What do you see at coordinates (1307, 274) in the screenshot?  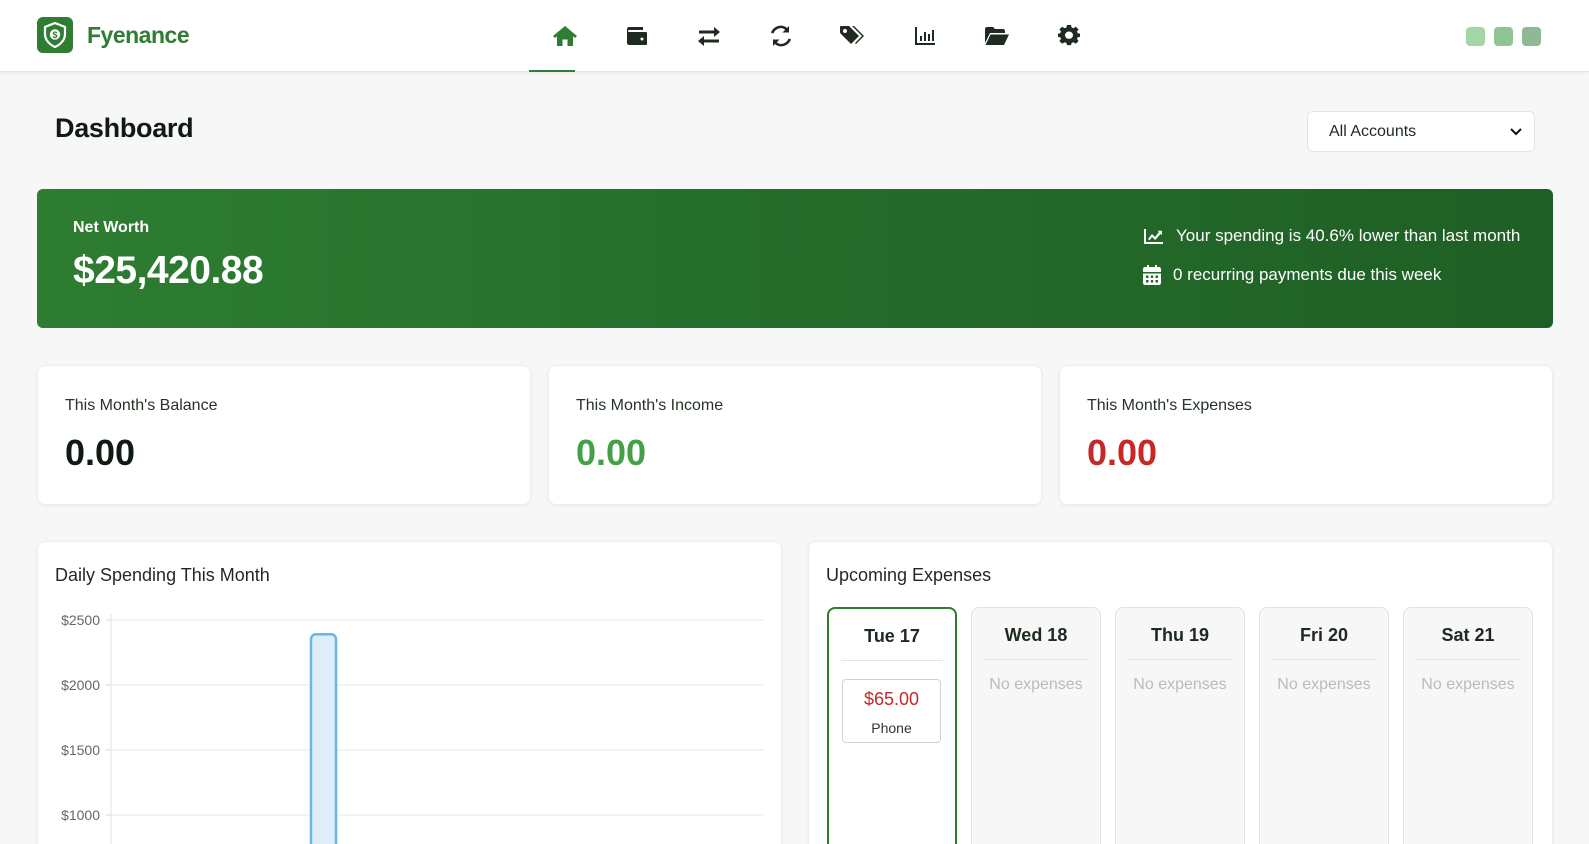 I see `recurring-insight-text: 0 recurring payments due this week` at bounding box center [1307, 274].